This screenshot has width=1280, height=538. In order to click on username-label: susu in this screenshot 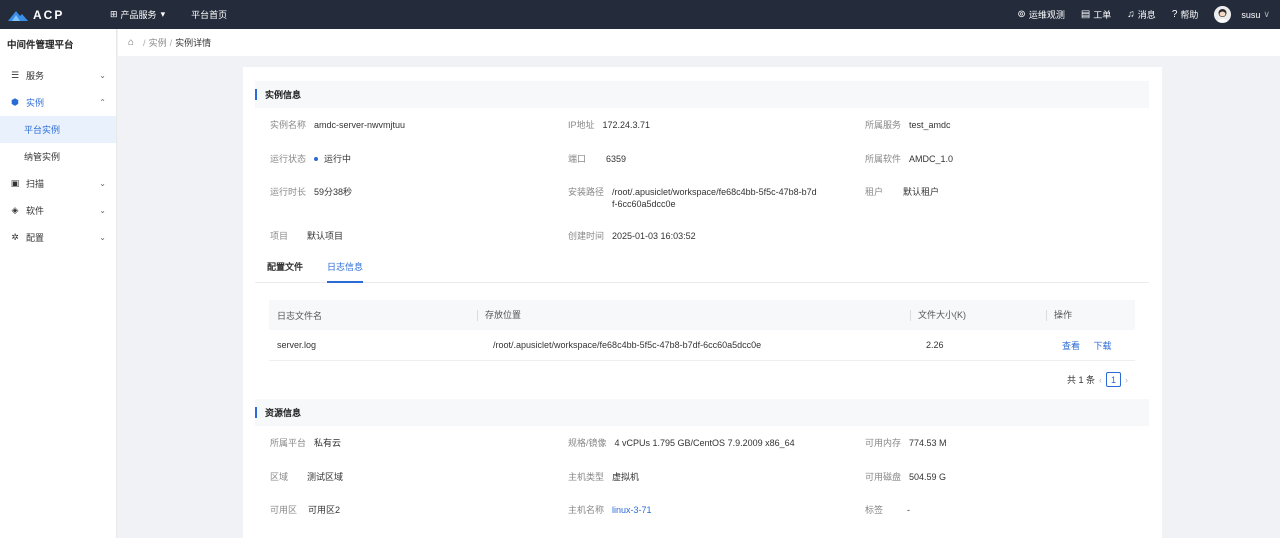, I will do `click(1251, 14)`.